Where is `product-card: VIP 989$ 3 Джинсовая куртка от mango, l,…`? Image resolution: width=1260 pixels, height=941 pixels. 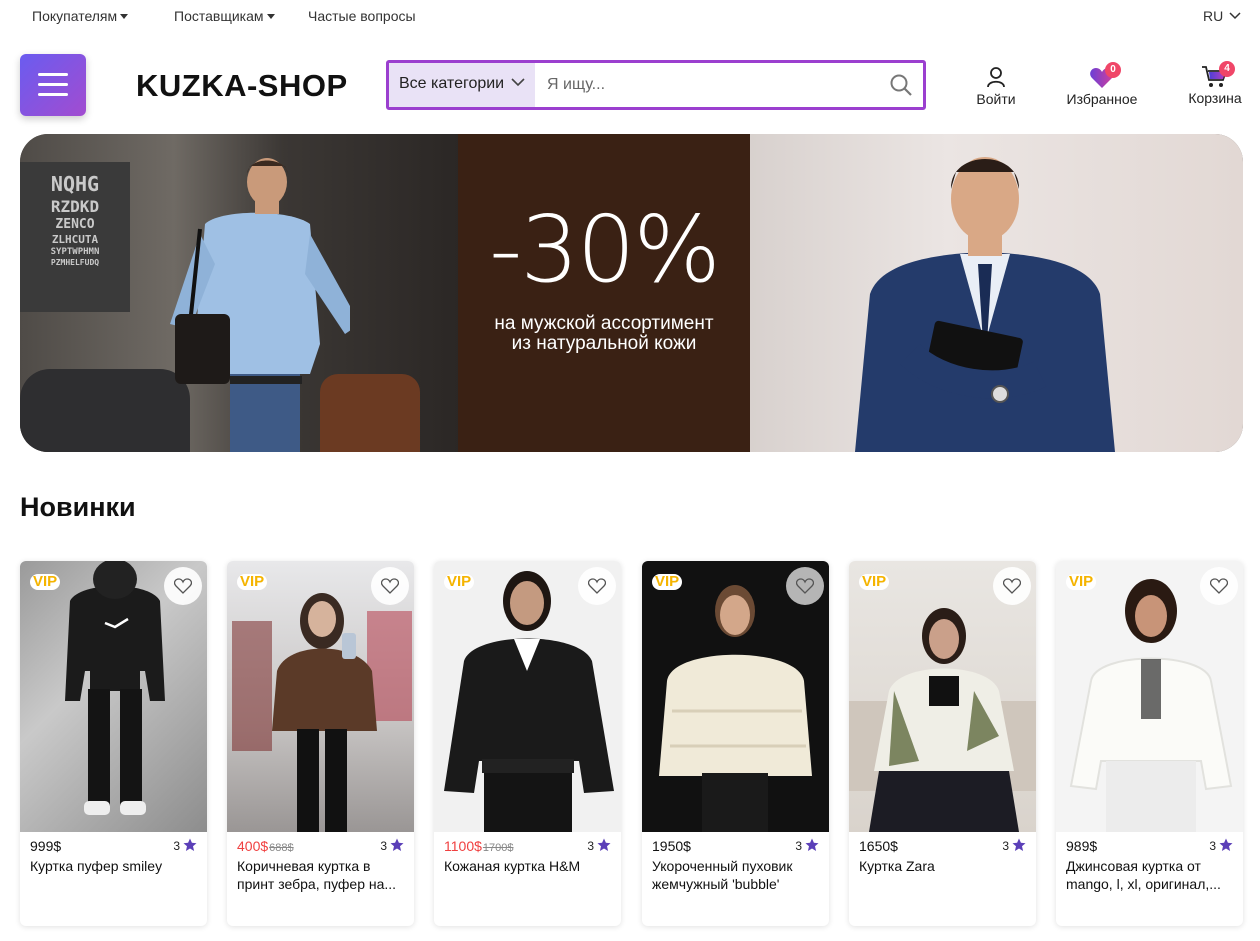
product-card: VIP 989$ 3 Джинсовая куртка от mango, l,… is located at coordinates (1149, 743).